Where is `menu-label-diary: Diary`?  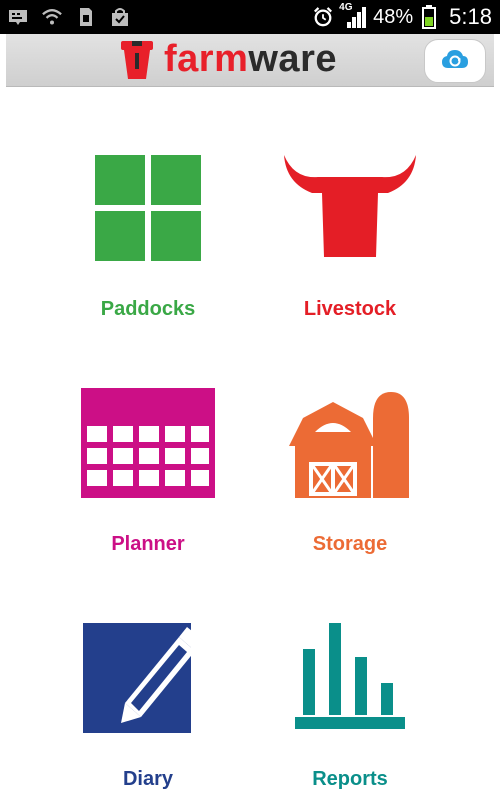 menu-label-diary: Diary is located at coordinates (148, 779).